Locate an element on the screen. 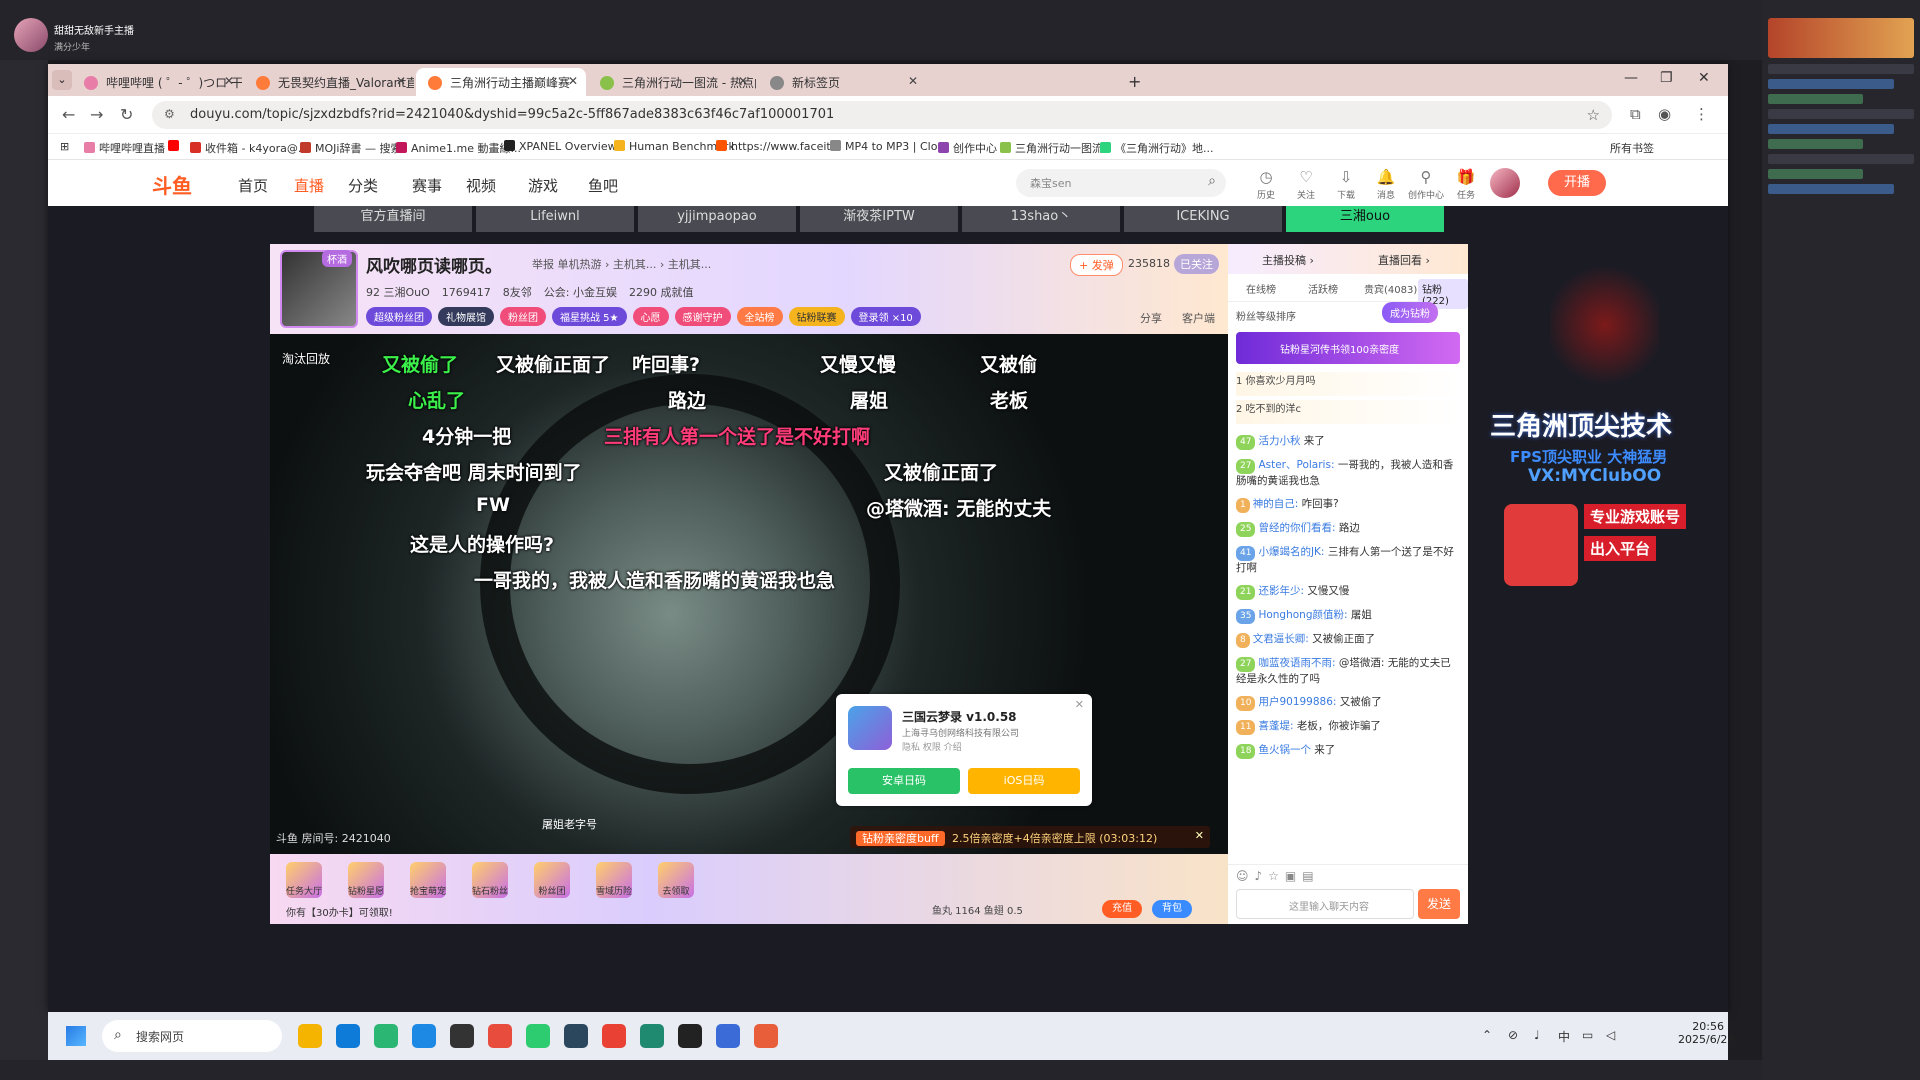  tab-active: 活跃榜 is located at coordinates (1323, 288).